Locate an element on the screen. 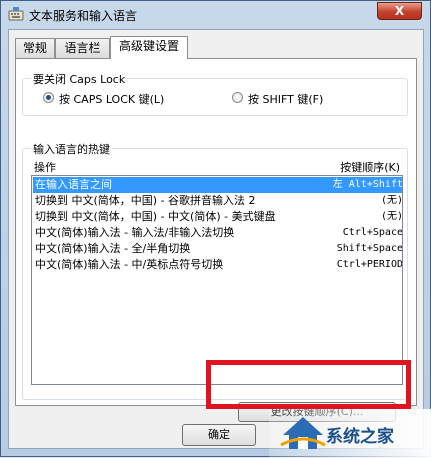 This screenshot has height=458, width=431. keyboard-icon is located at coordinates (16, 14).